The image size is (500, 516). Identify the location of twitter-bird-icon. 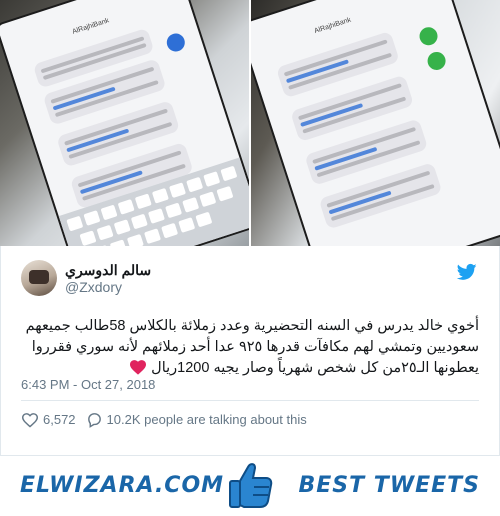
(467, 272).